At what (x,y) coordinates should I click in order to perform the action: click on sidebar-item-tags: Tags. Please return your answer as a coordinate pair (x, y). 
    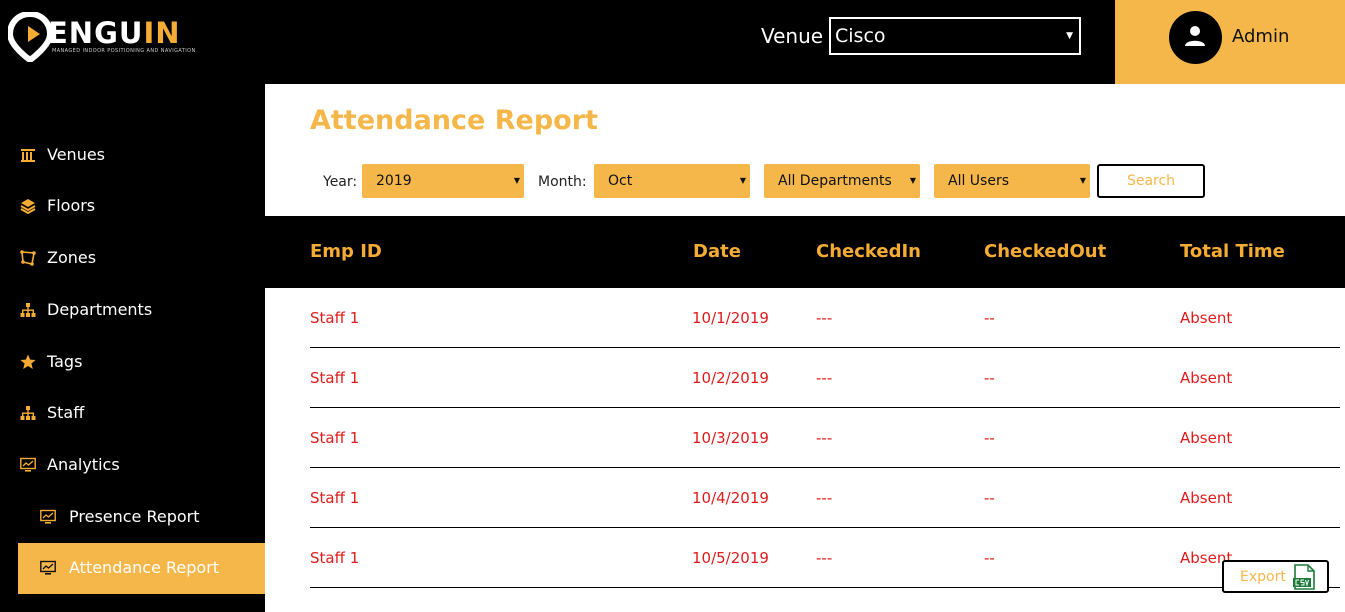
    Looking at the image, I should click on (132, 362).